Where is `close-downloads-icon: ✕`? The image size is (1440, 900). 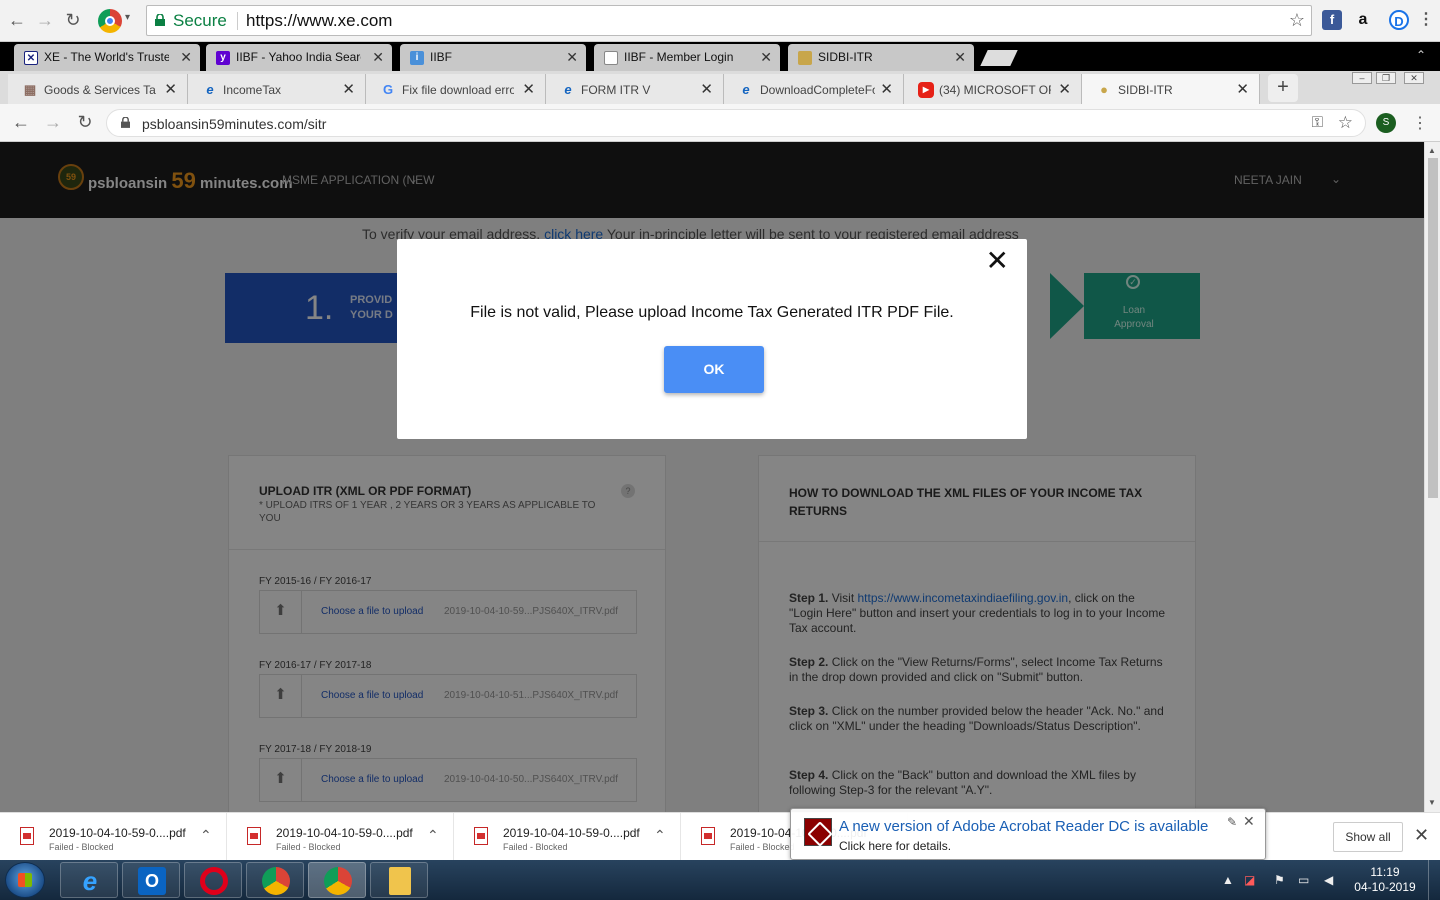
close-downloads-icon: ✕ is located at coordinates (1421, 835).